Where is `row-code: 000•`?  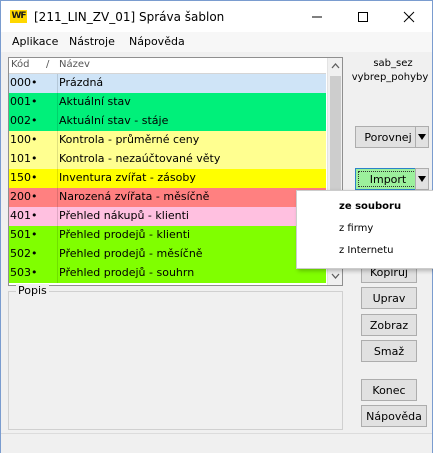 row-code: 000• is located at coordinates (24, 82).